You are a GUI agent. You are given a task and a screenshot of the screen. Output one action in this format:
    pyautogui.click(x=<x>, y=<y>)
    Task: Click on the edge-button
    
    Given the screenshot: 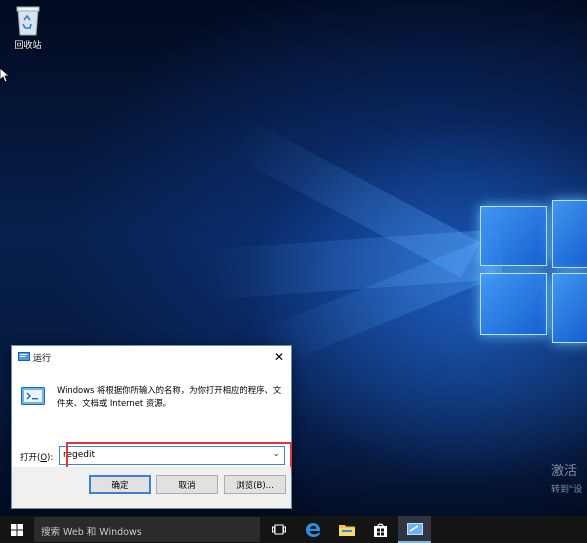 What is the action you would take?
    pyautogui.click(x=312, y=529)
    